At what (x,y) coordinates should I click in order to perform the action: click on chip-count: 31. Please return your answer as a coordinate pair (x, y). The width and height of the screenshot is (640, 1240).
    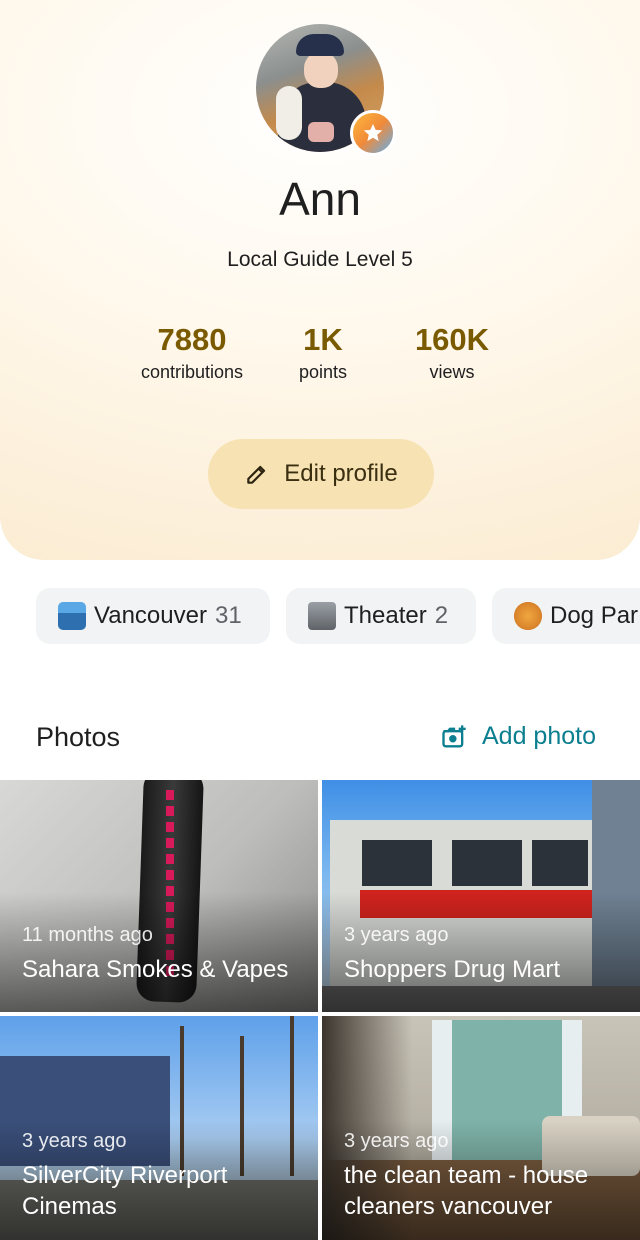
    Looking at the image, I should click on (228, 615).